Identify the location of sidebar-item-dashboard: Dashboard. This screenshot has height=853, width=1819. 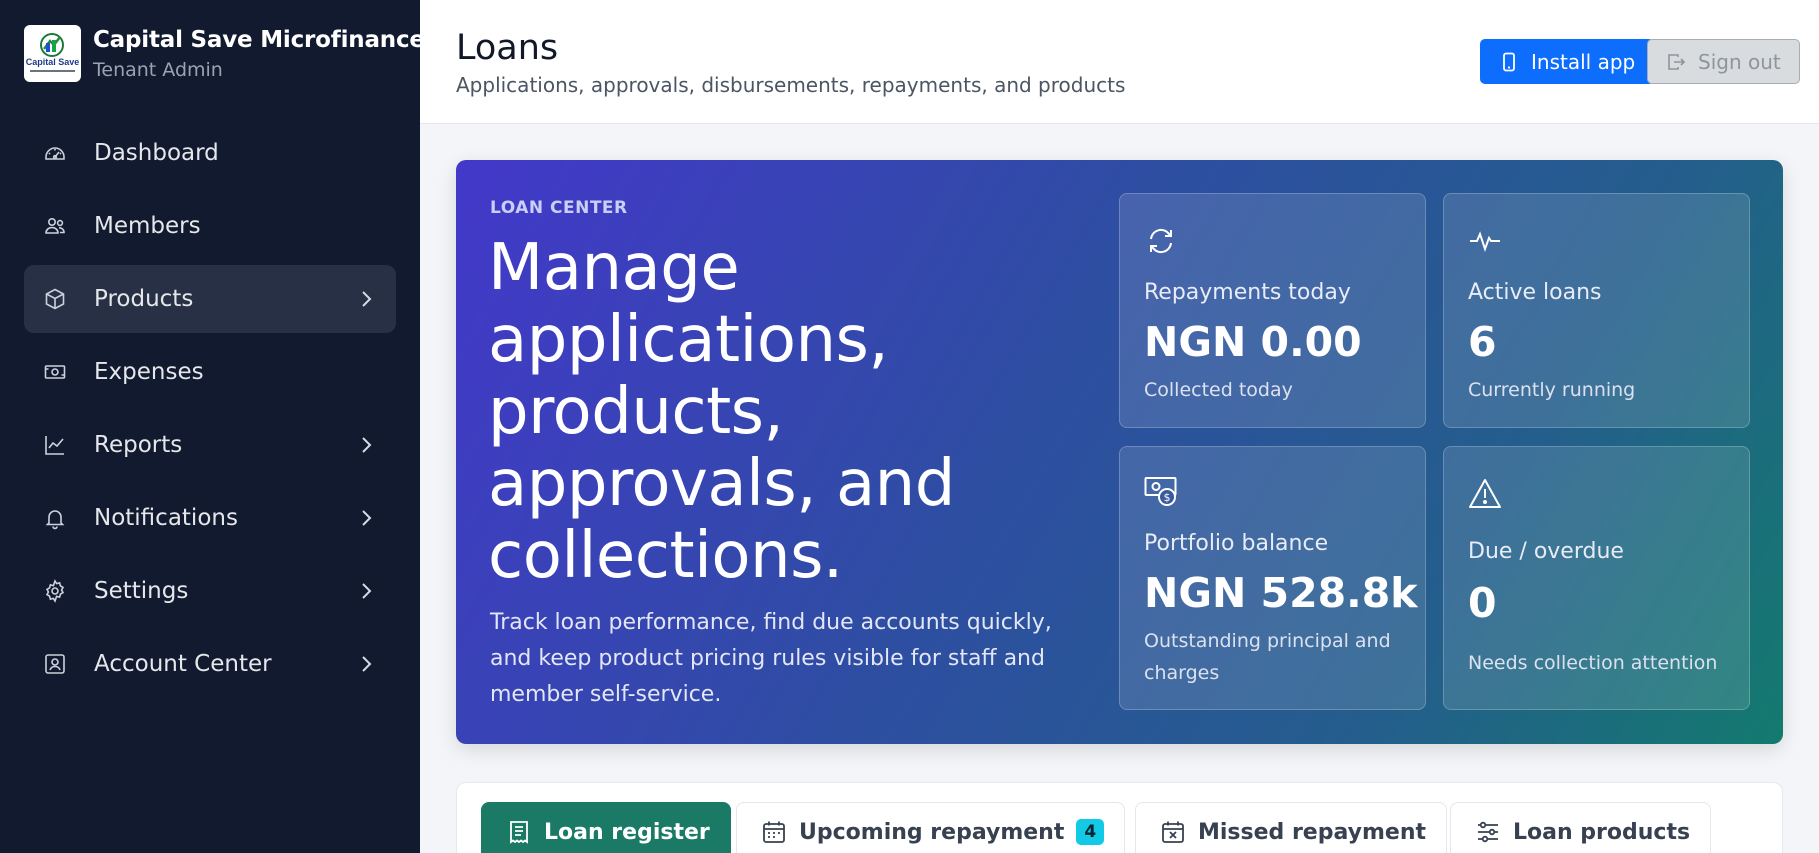
(210, 153).